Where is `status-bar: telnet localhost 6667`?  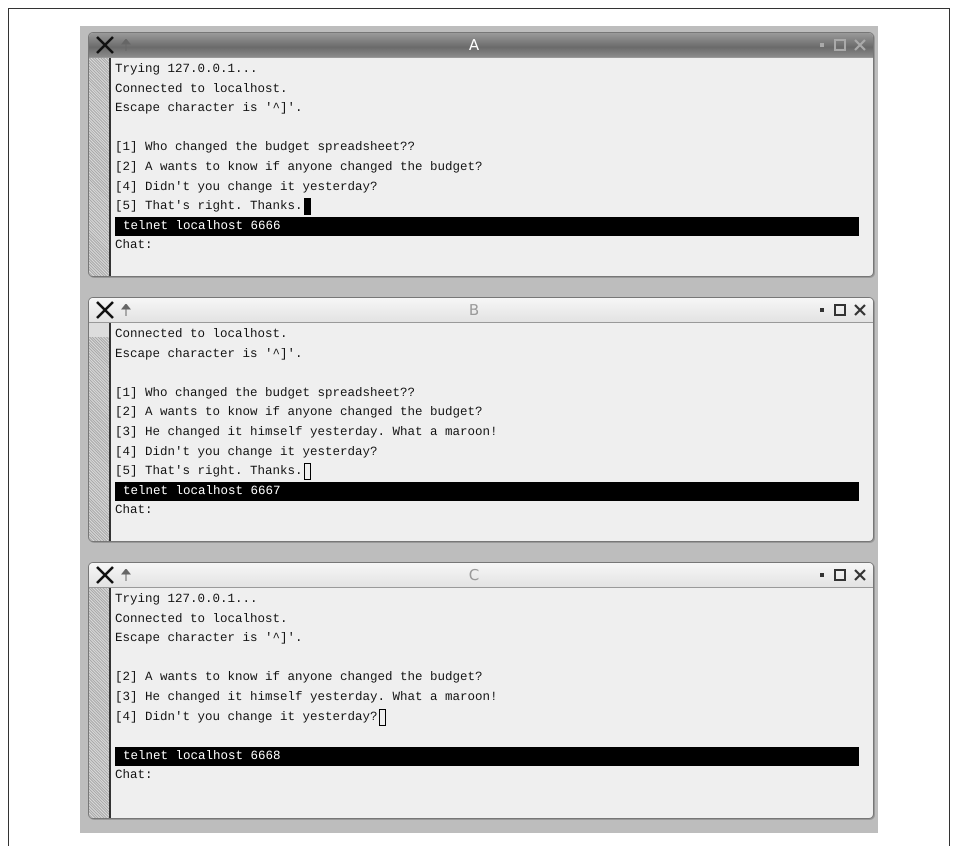 status-bar: telnet localhost 6667 is located at coordinates (487, 491).